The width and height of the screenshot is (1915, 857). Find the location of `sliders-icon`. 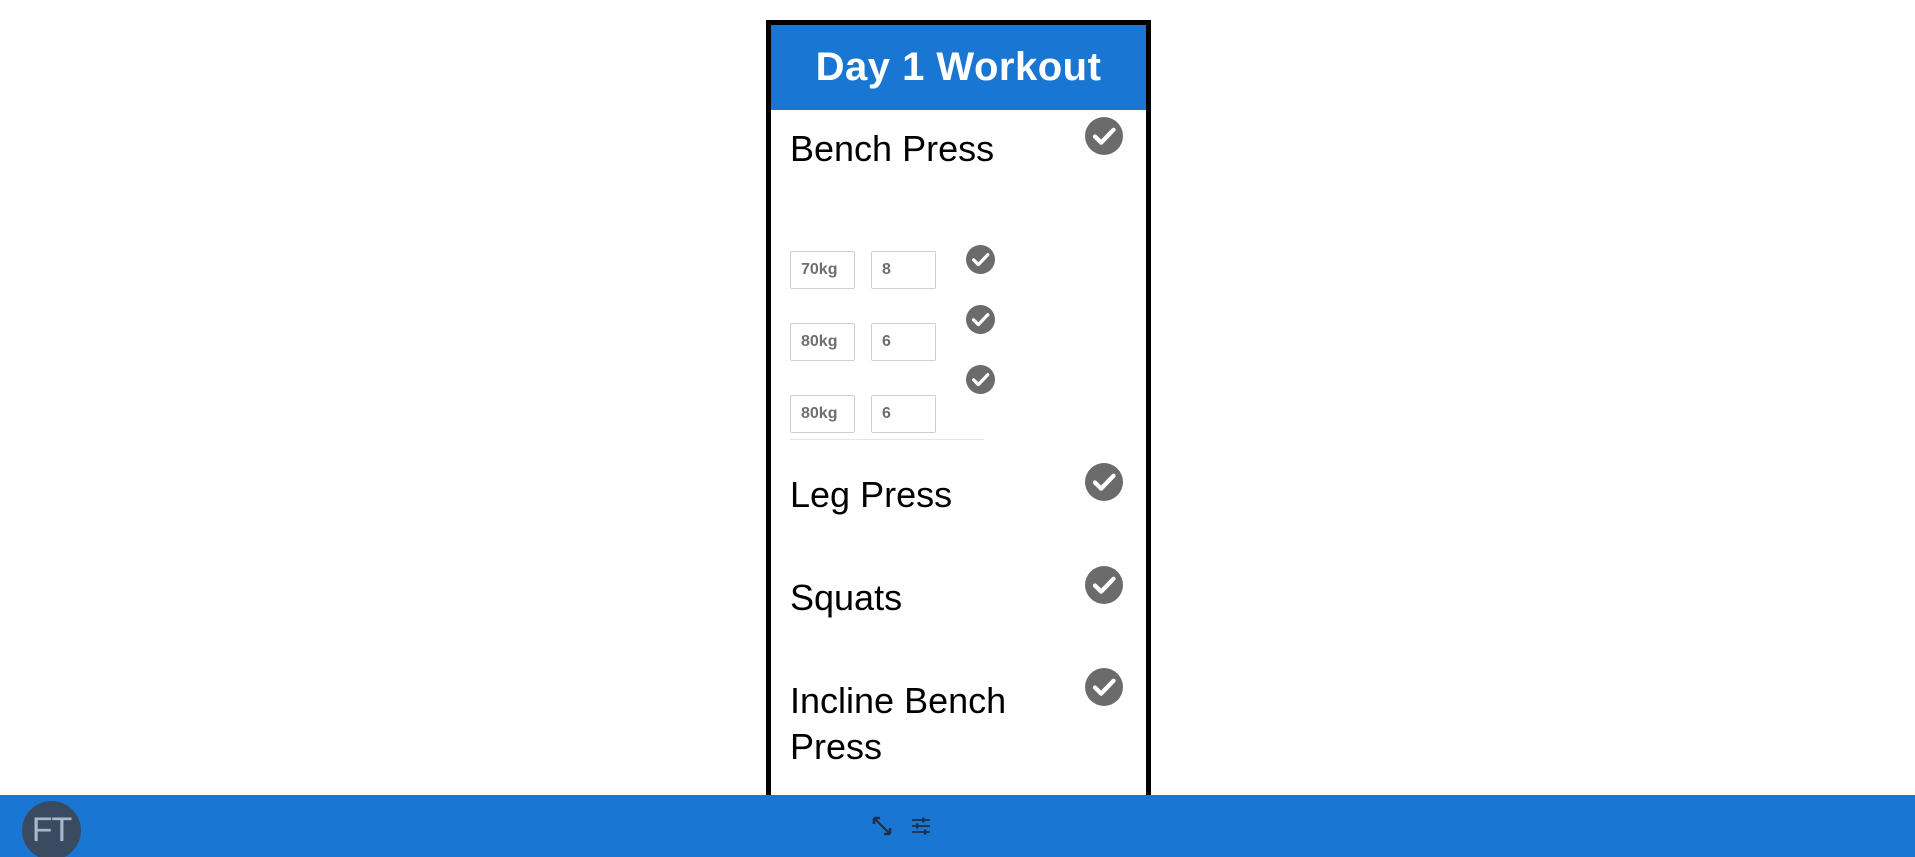

sliders-icon is located at coordinates (921, 826).